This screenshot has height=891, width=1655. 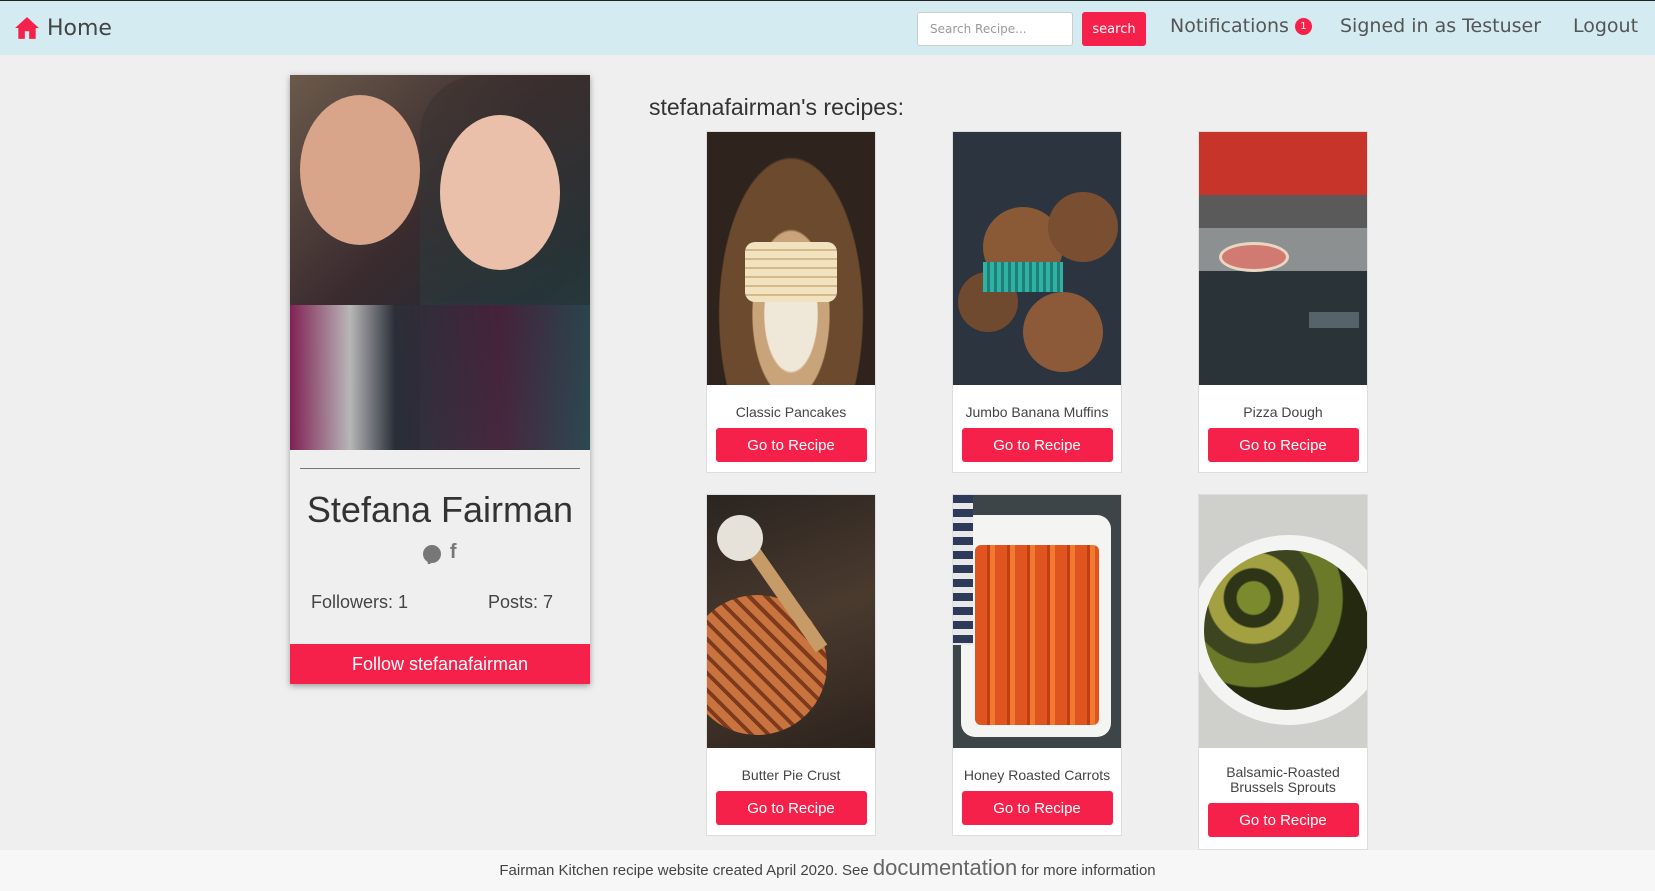 I want to click on notifications-label: Notifications, so click(x=1229, y=26).